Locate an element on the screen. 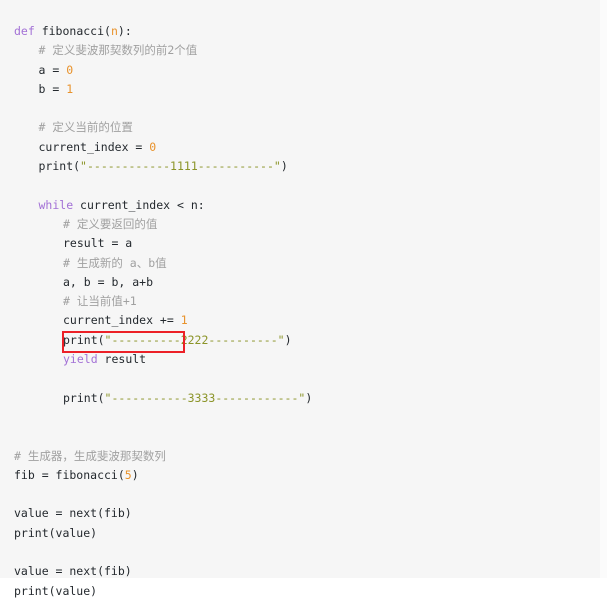 The image size is (607, 601). code-token: while is located at coordinates (56, 204).